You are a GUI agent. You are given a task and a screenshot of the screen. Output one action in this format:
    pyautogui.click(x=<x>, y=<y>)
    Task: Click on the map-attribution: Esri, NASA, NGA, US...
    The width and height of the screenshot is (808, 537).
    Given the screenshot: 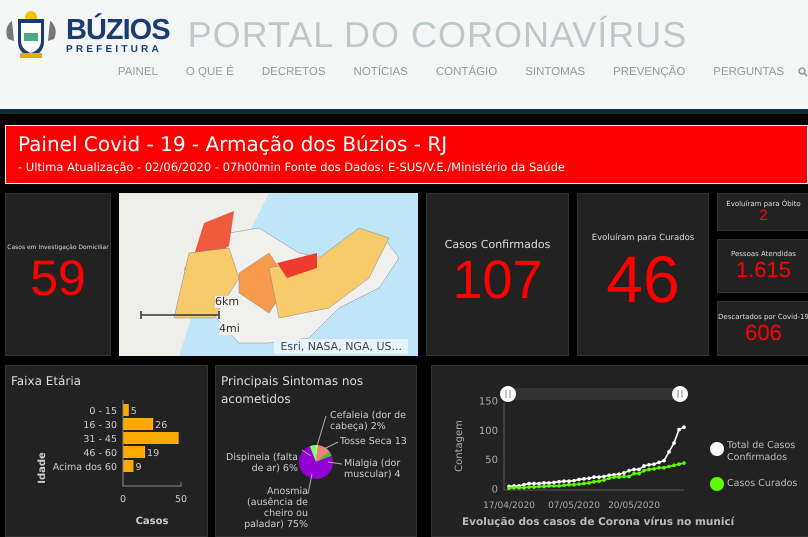 What is the action you would take?
    pyautogui.click(x=341, y=346)
    